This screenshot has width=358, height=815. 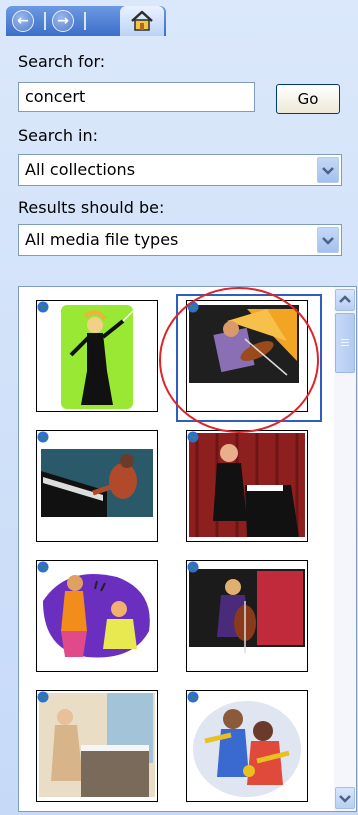 I want to click on selection-highlight, so click(x=249, y=358).